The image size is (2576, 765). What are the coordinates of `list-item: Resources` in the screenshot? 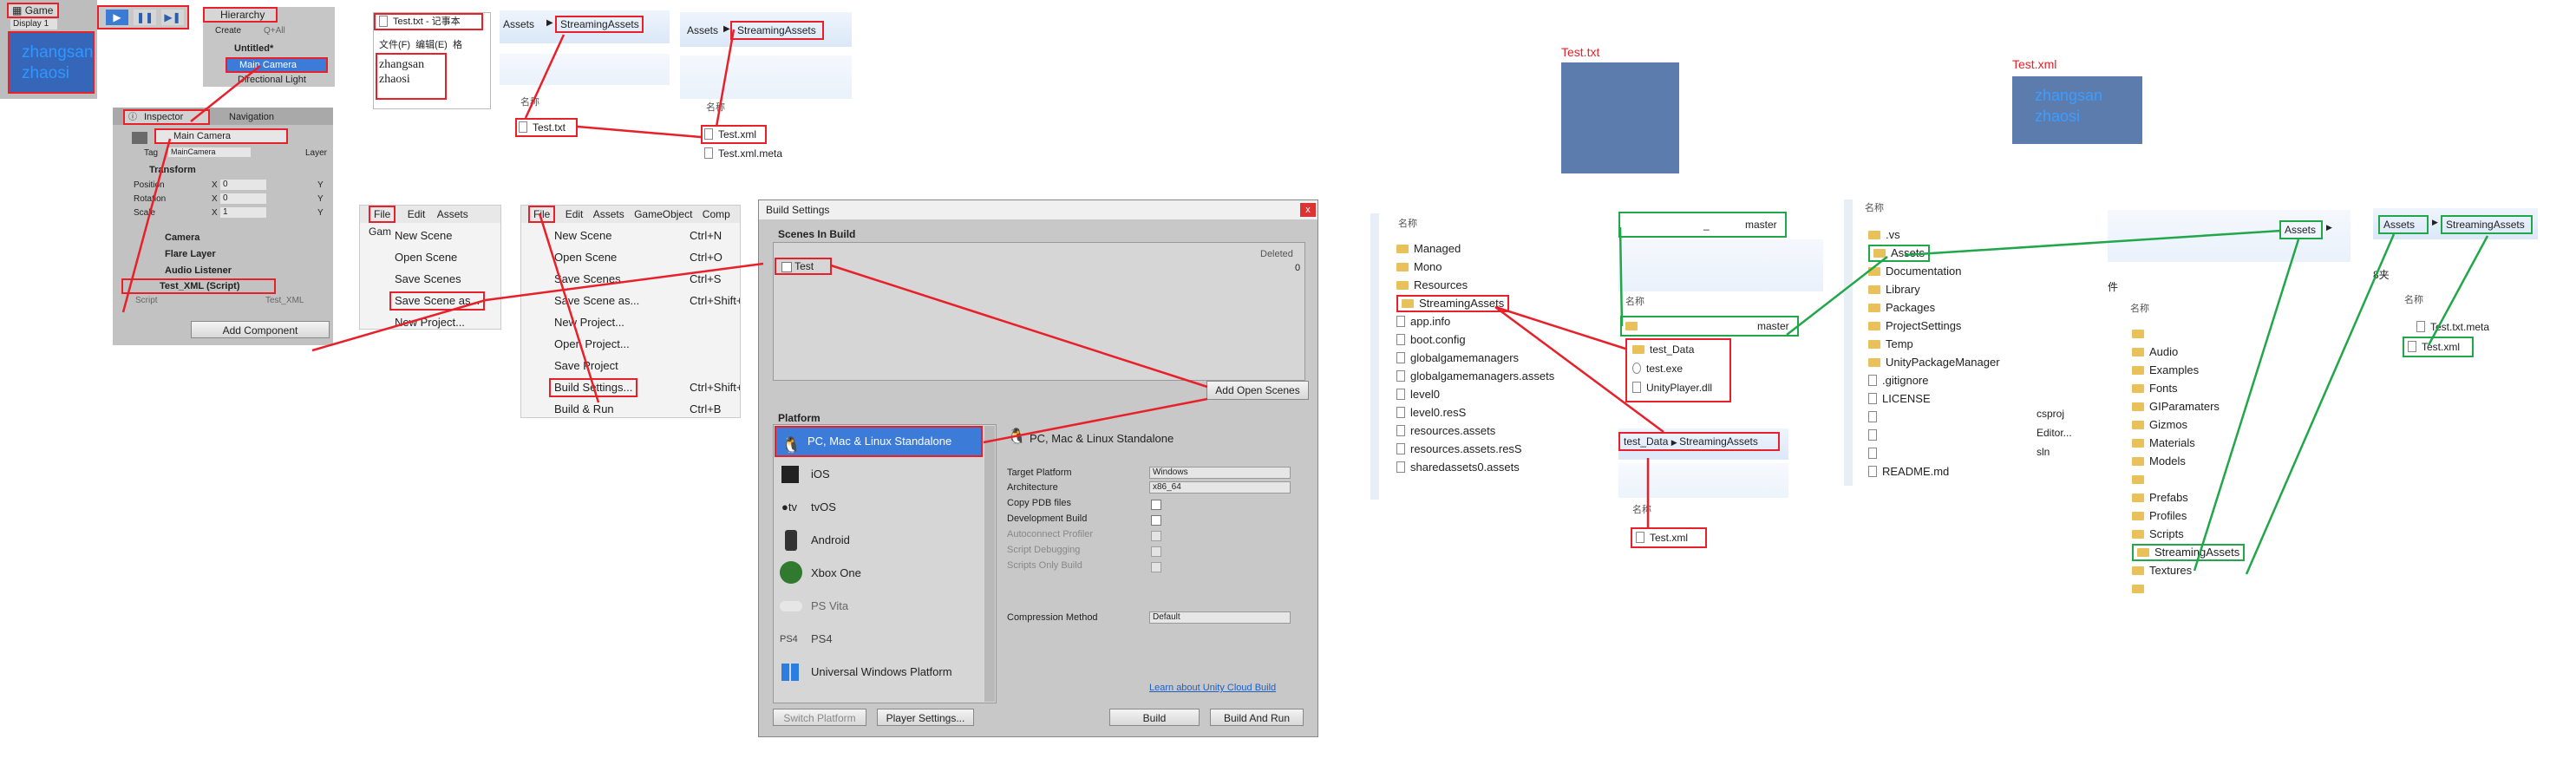 It's located at (1475, 285).